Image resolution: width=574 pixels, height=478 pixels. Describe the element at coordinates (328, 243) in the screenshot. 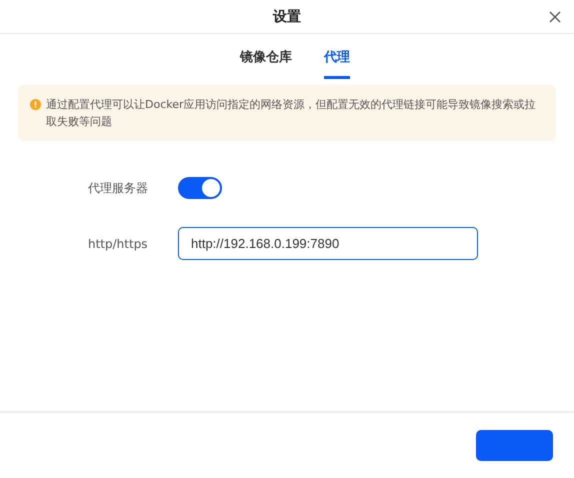

I see `url-input-field: http://192.168.0.199:7890` at that location.